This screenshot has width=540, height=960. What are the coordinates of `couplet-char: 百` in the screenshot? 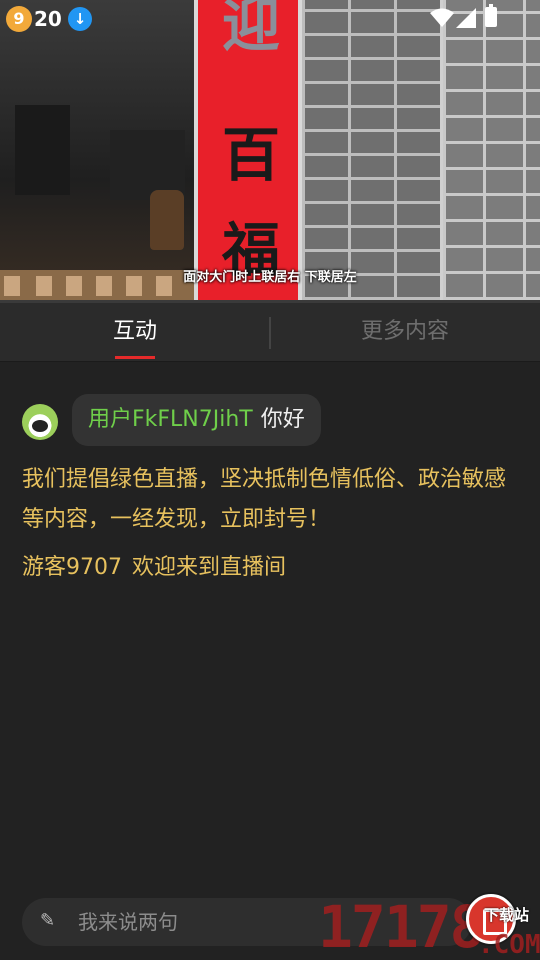 It's located at (250, 155).